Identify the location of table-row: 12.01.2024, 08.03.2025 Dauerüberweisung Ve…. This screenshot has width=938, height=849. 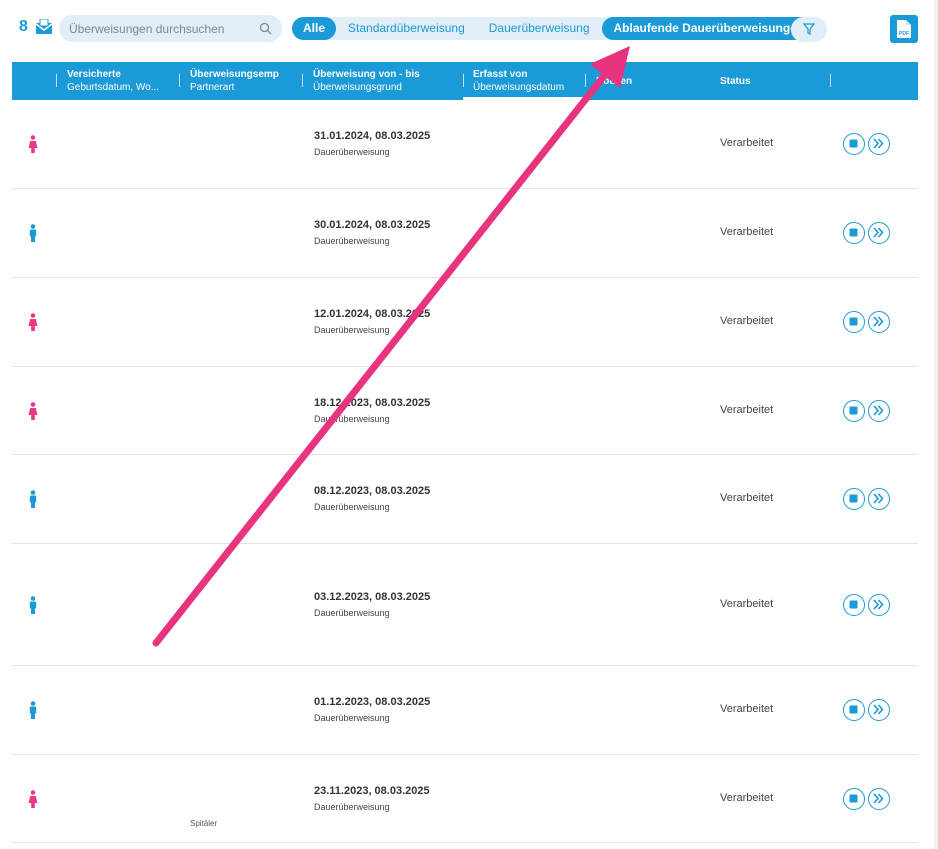
(465, 322).